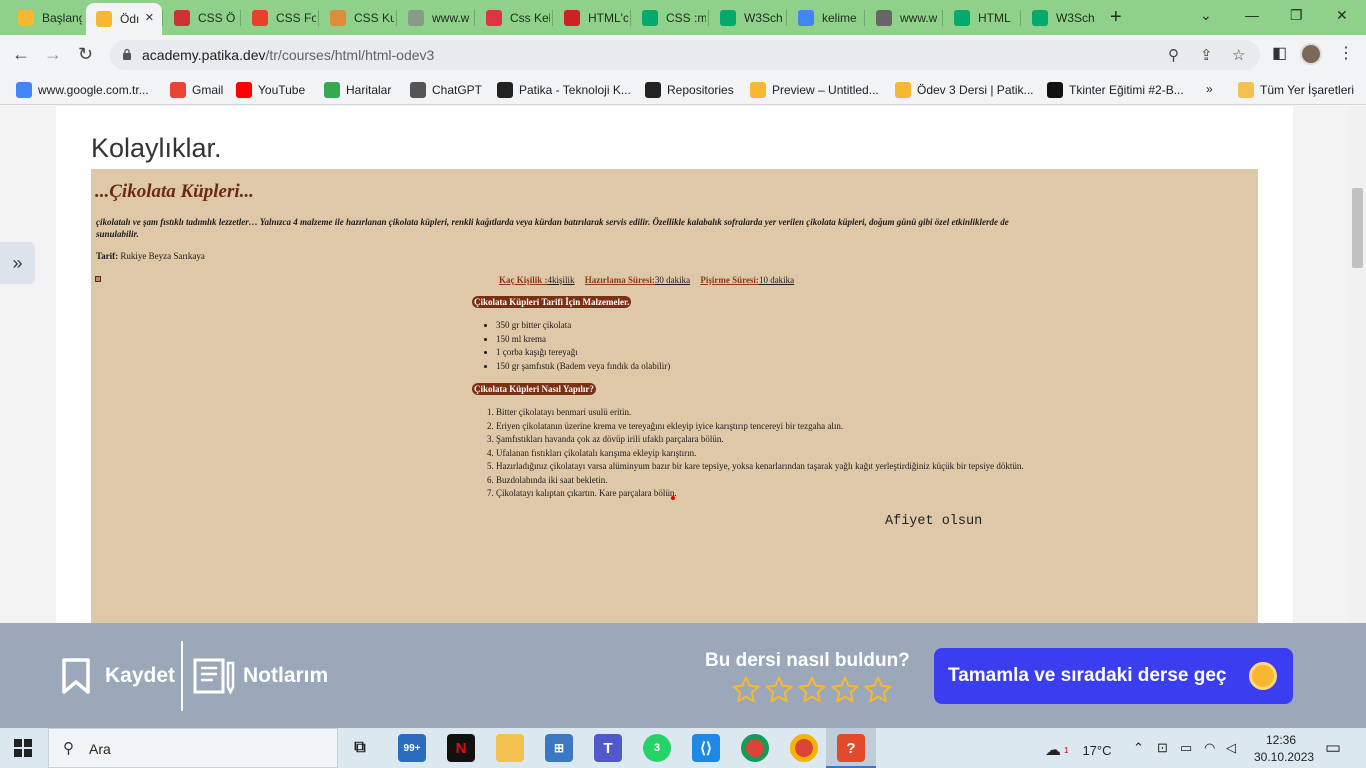 The image size is (1366, 768). I want to click on page-scrollbar, so click(1357, 364).